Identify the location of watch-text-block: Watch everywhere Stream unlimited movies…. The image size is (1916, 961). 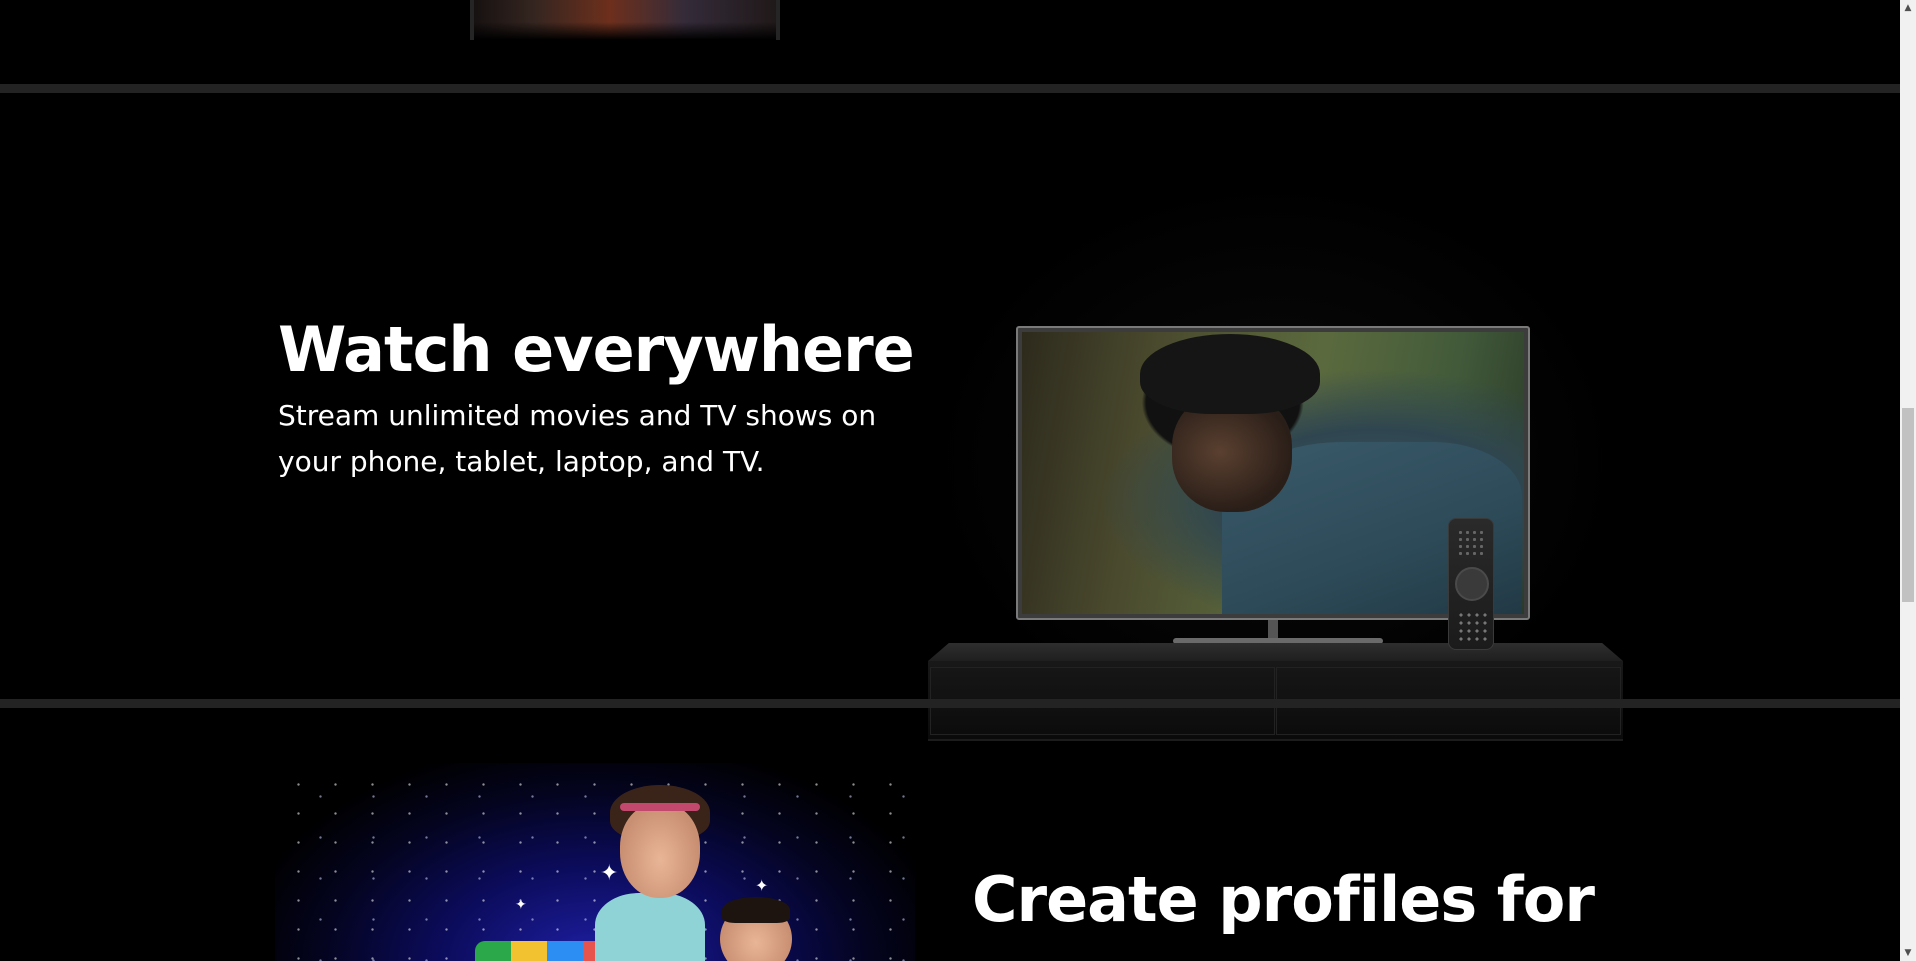
(608, 399).